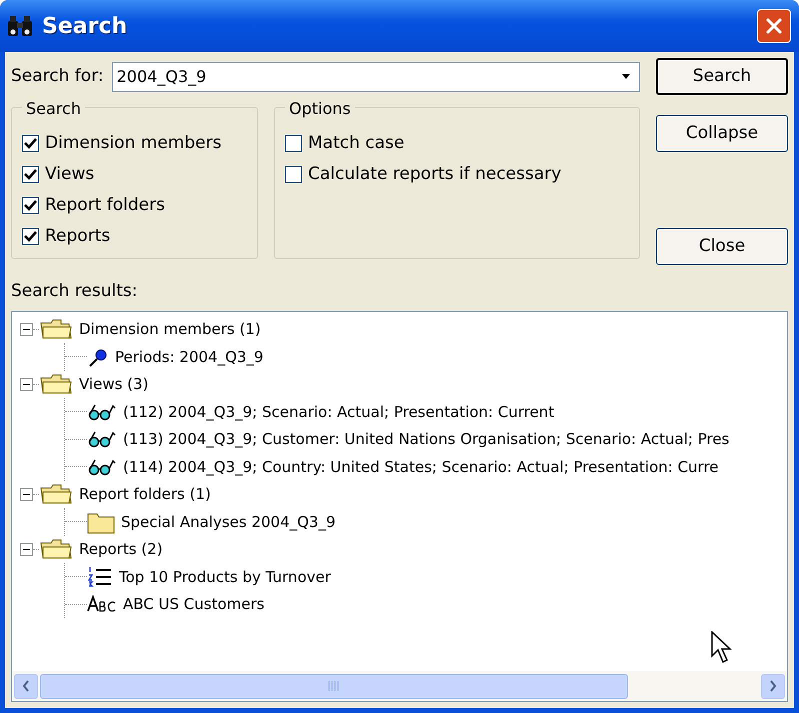  I want to click on checkbox-label: Match case, so click(356, 143).